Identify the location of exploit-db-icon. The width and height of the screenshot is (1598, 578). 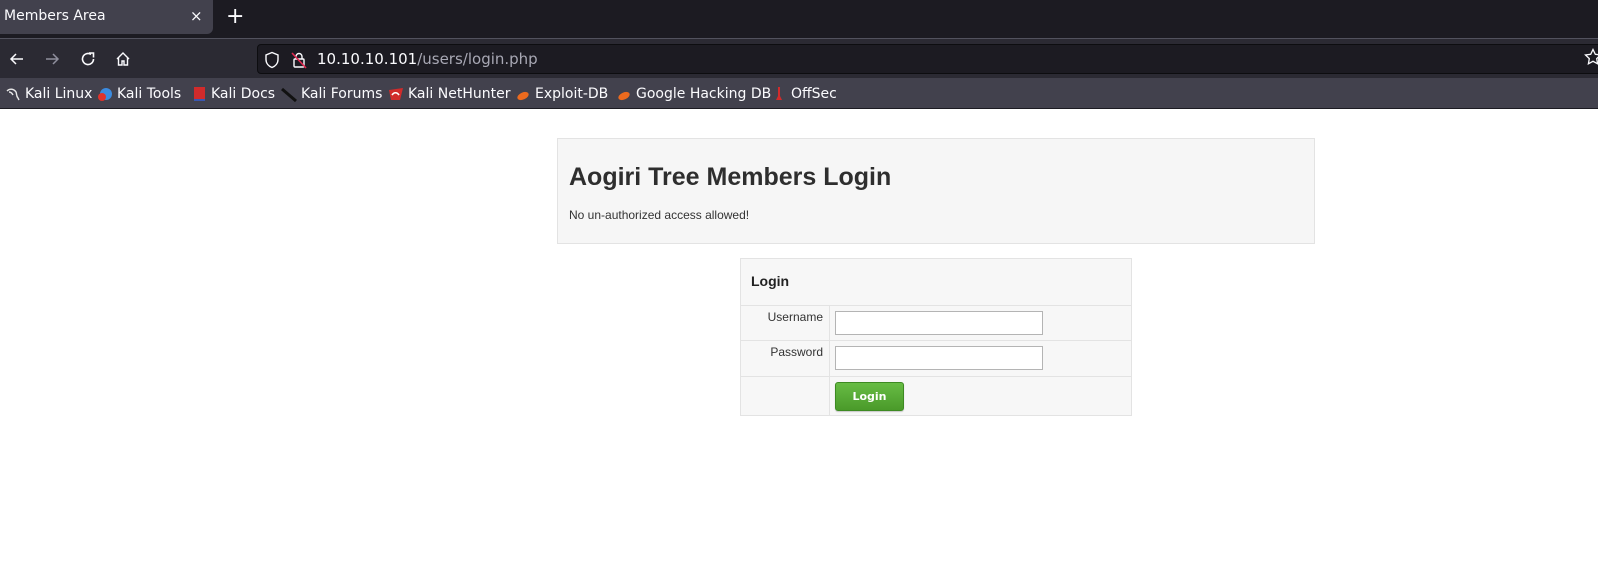
(523, 94).